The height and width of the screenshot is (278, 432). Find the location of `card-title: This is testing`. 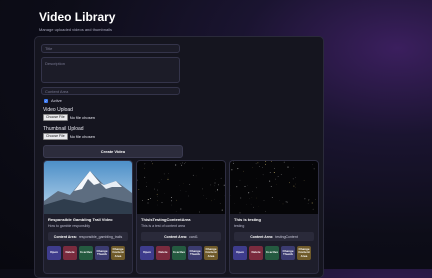

card-title: This is testing is located at coordinates (247, 219).